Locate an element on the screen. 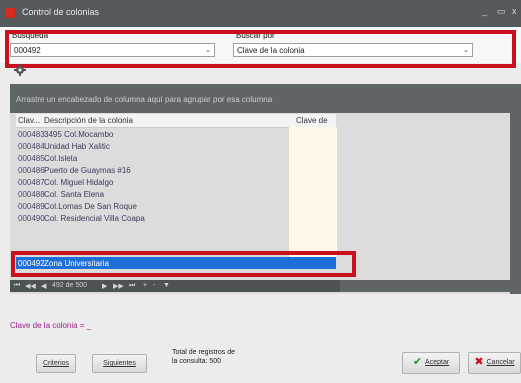 The image size is (521, 383). siguientes-button: Siguientes is located at coordinates (119, 363).